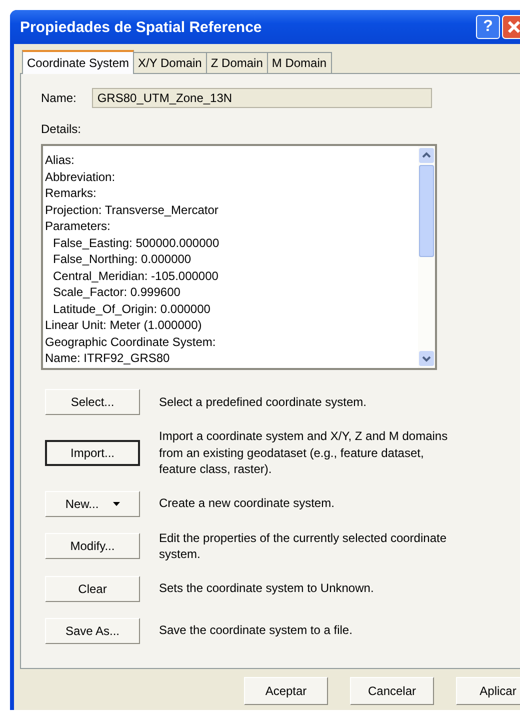 Image resolution: width=520 pixels, height=719 pixels. Describe the element at coordinates (80, 176) in the screenshot. I see `details-line: Abbreviation:` at that location.